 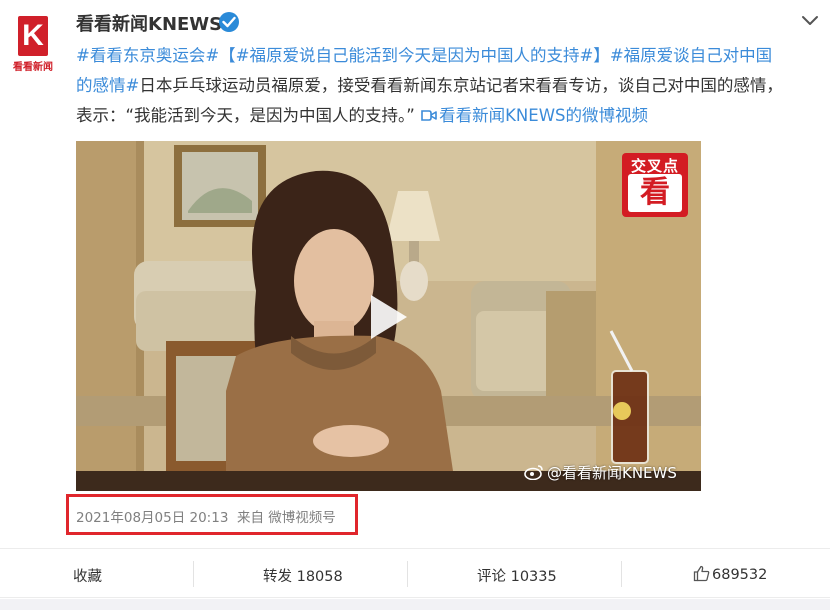 I want to click on action-bar: 收藏 转发 18058 评论 10335 689532, so click(x=415, y=573).